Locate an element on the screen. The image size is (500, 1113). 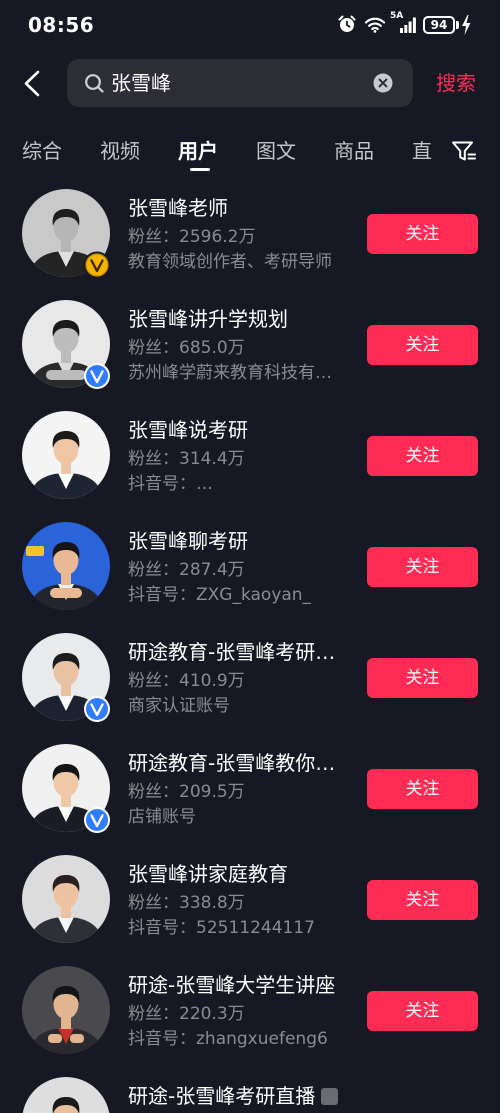
follower-count: 粉丝：2596.2万 is located at coordinates (192, 237).